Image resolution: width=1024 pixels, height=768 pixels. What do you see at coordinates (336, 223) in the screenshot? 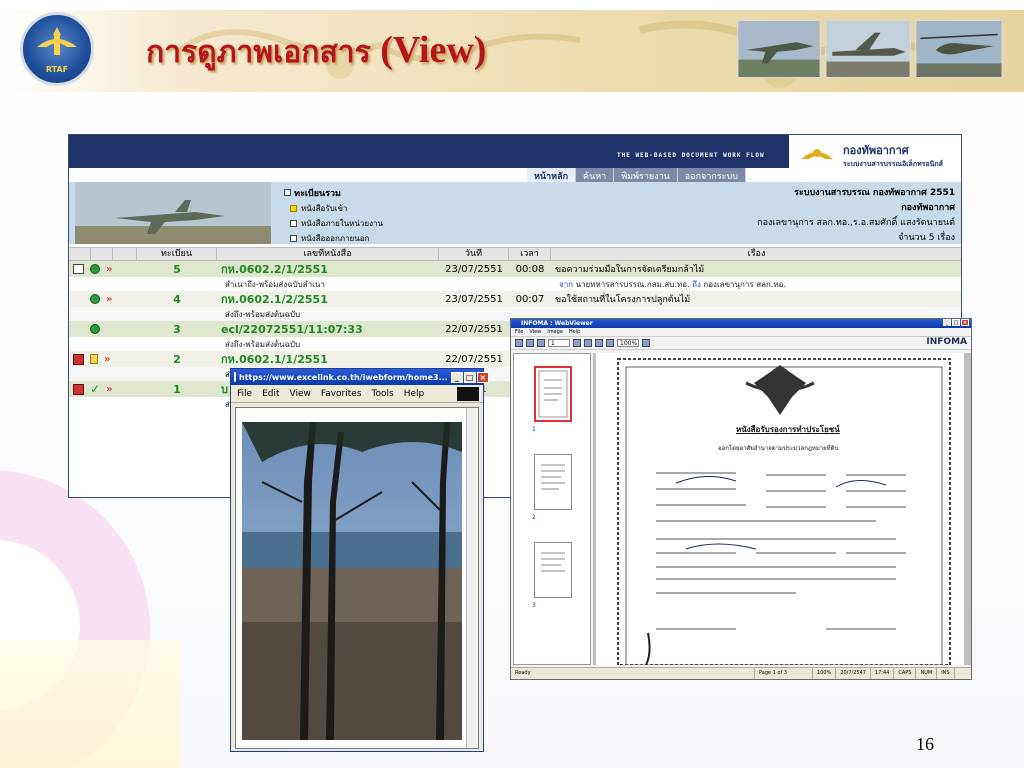
I see `tree-item-internal: หนังสือภายในหน่วยงาน` at bounding box center [336, 223].